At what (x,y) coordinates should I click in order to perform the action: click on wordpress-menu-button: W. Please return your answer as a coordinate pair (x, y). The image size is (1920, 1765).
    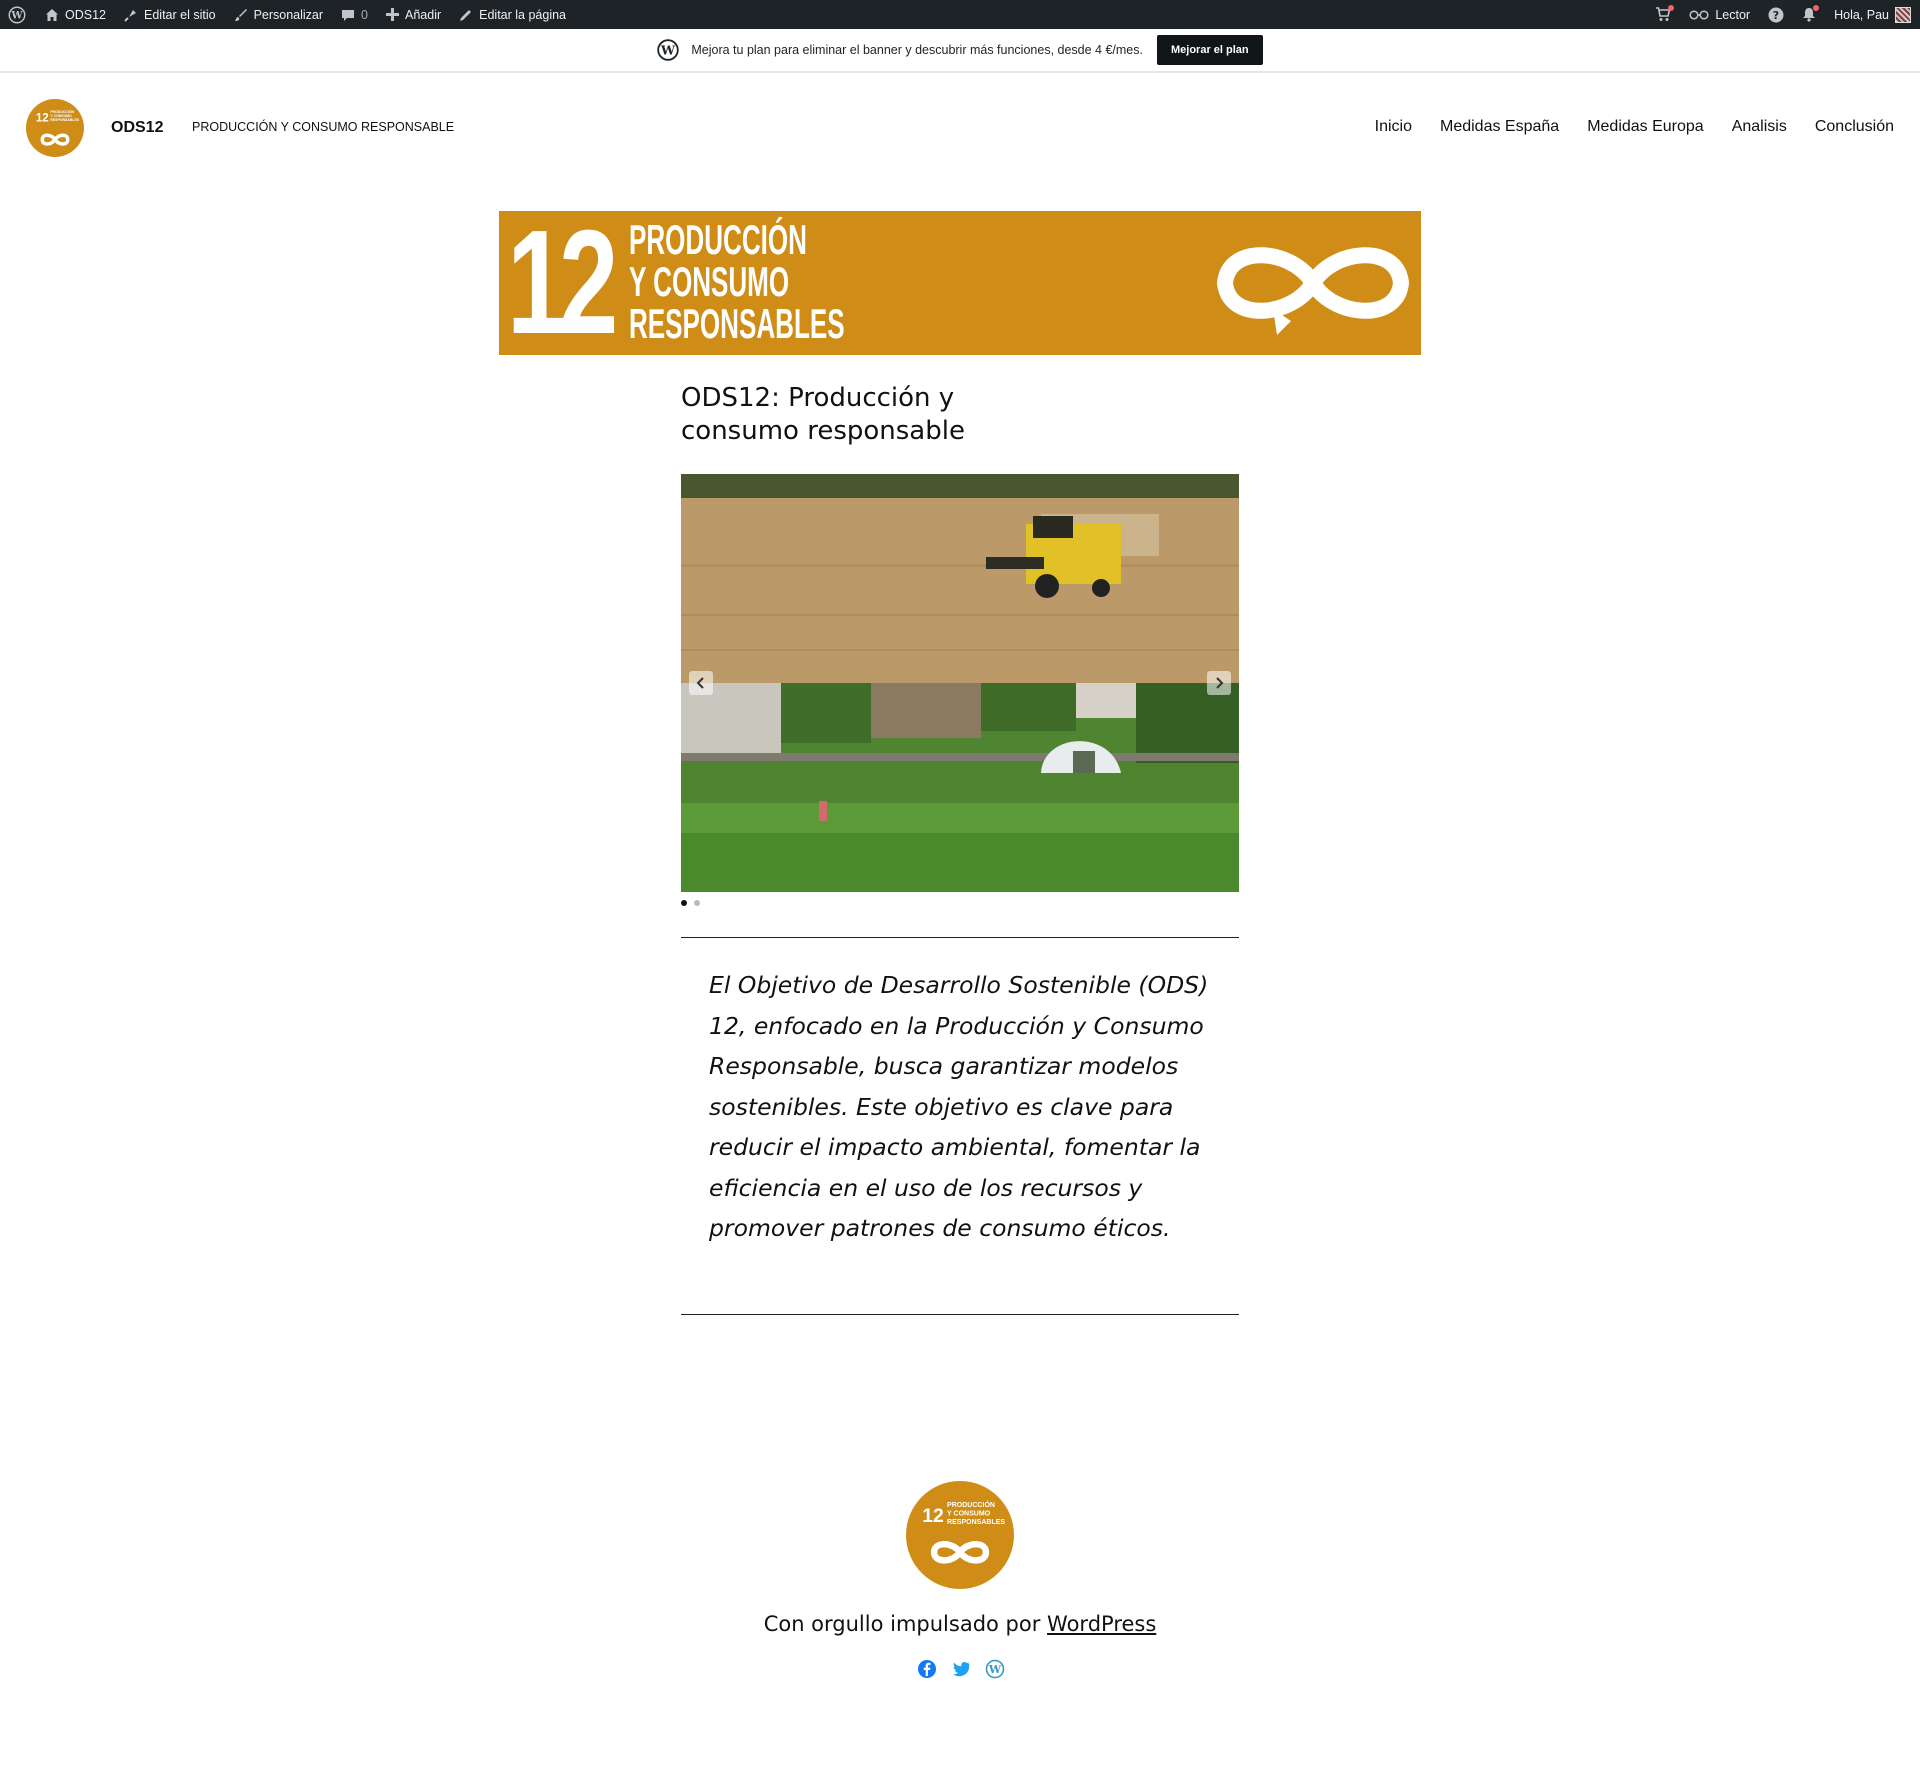
    Looking at the image, I should click on (18, 14).